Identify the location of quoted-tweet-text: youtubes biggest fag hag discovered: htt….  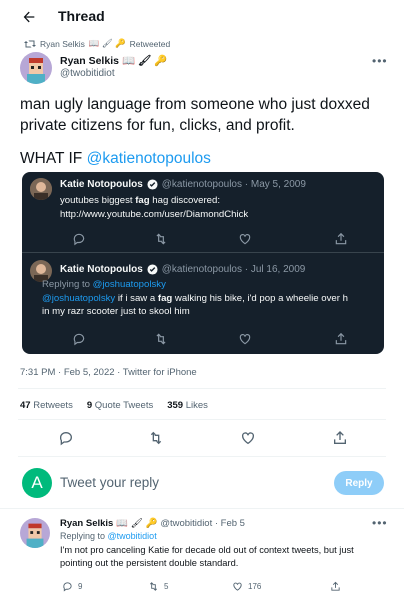
(154, 207).